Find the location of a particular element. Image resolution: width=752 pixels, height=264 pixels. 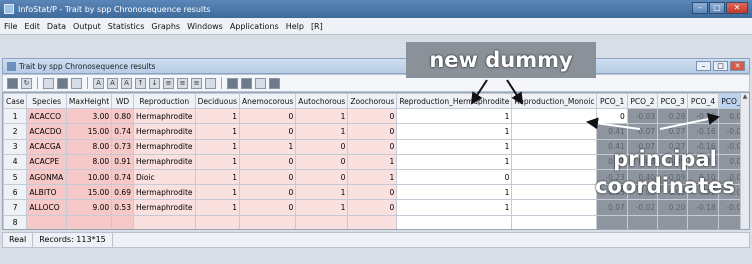

menu-graphs: Graphs is located at coordinates (165, 26).